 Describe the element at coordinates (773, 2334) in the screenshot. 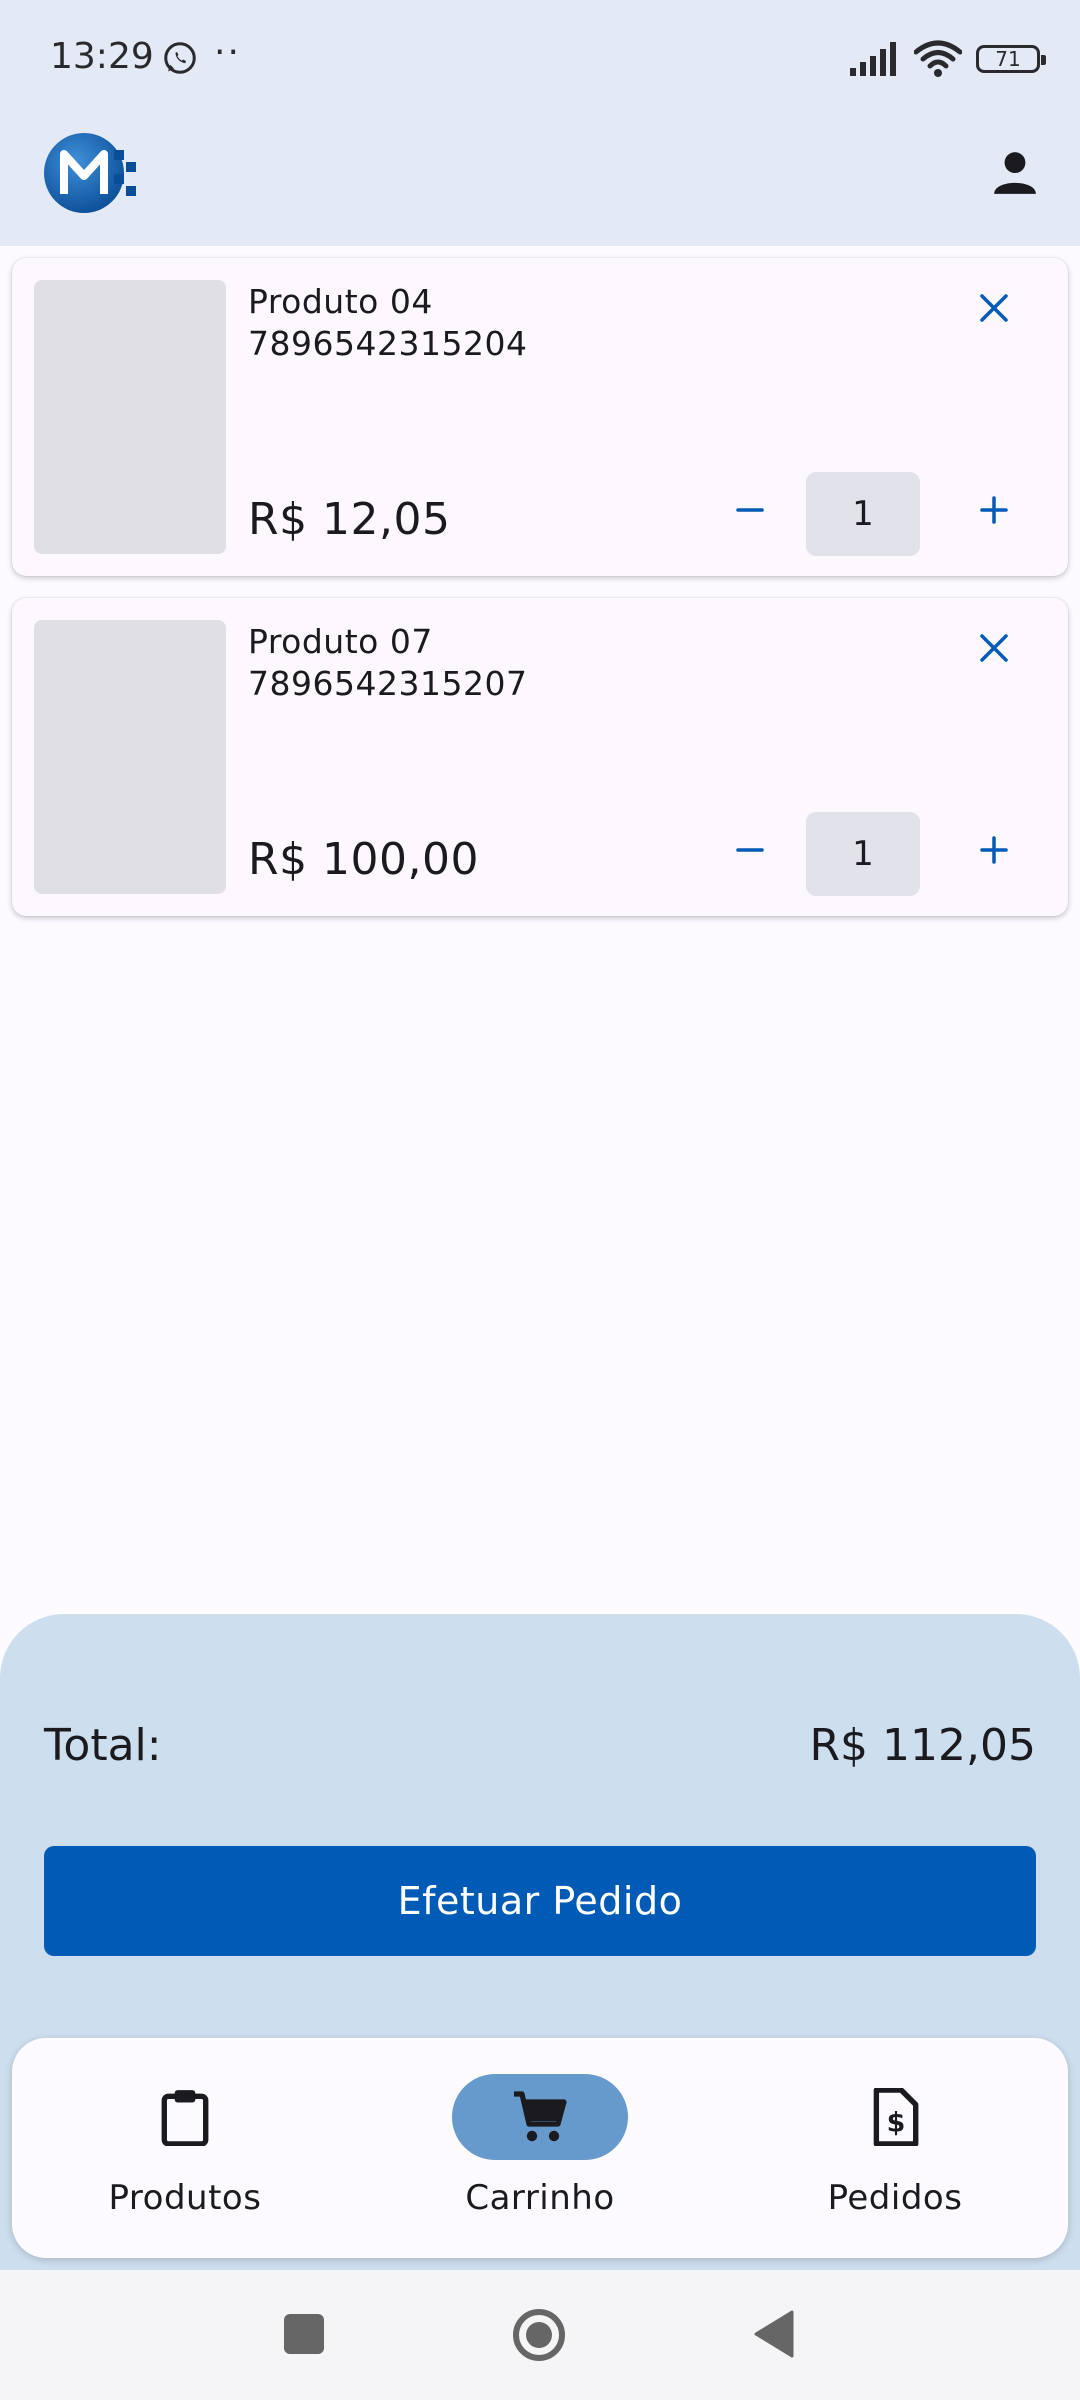

I see `back-button` at that location.